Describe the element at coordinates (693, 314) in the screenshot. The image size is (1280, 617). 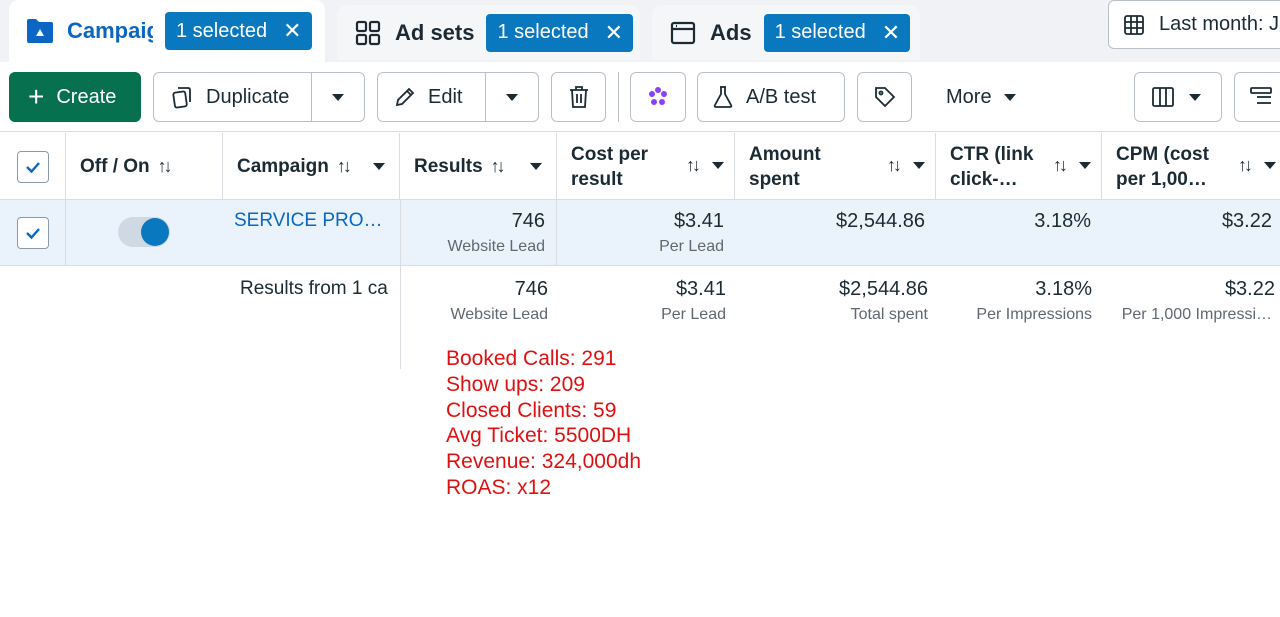
I see `summary-cost-per-result-type: Per Lead` at that location.